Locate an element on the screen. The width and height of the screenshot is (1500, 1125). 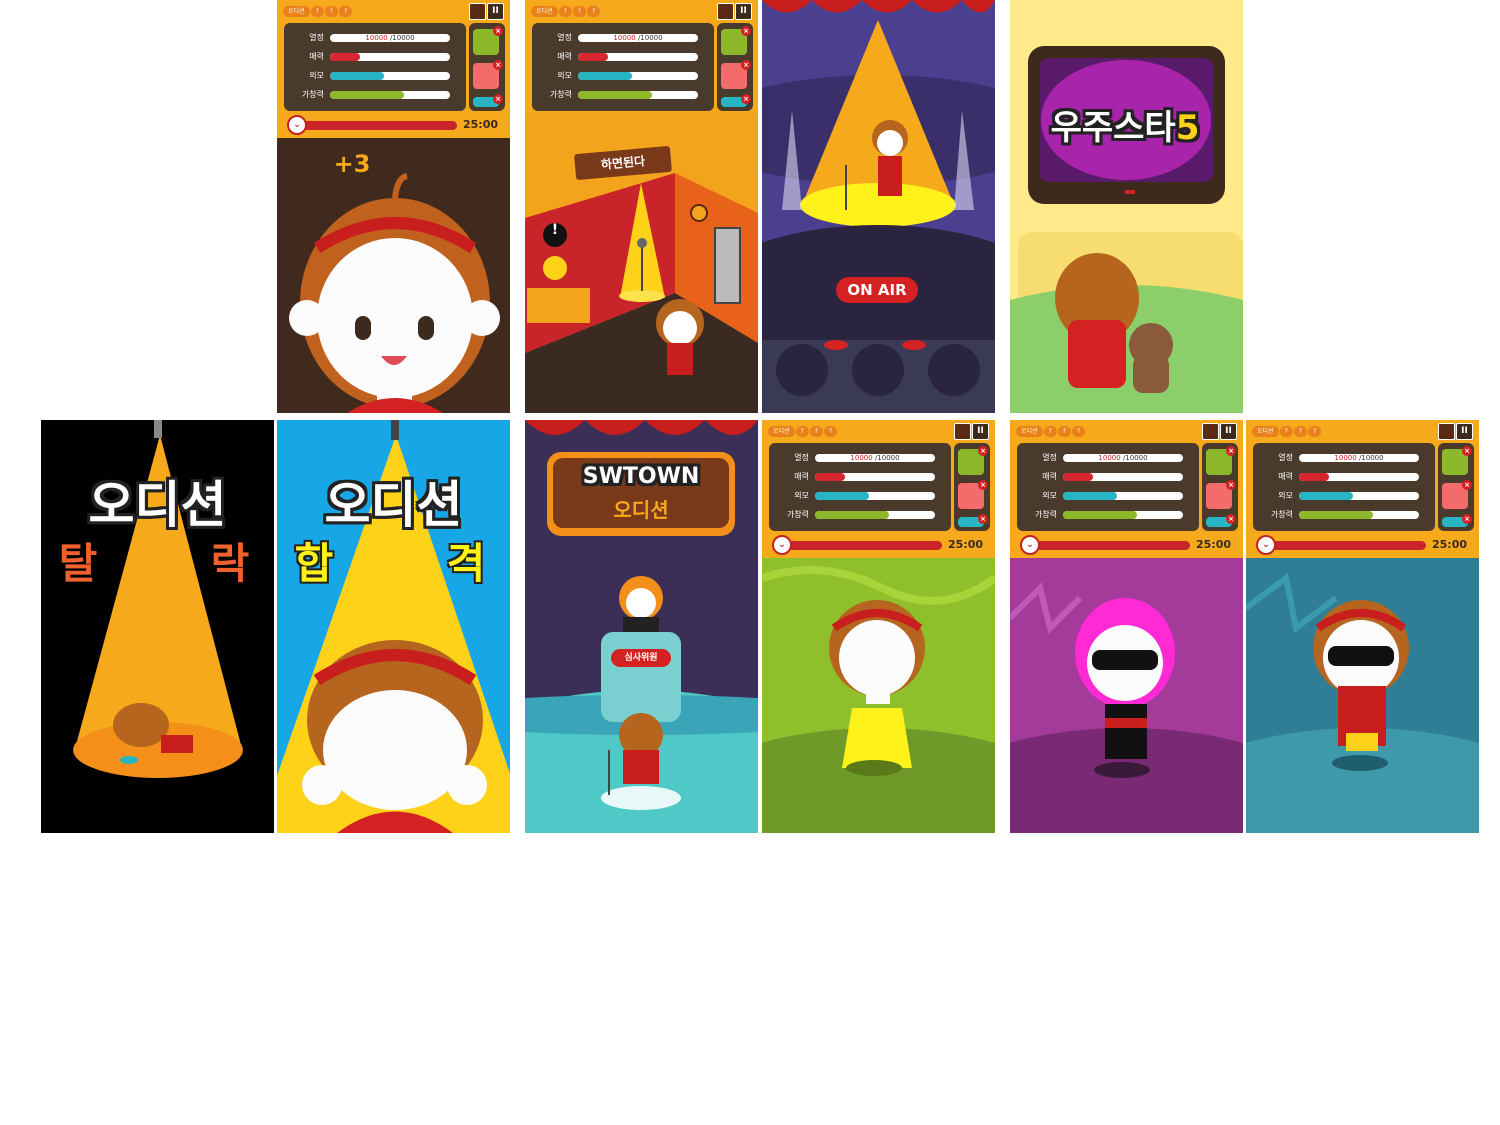
fail-title: 오디션 is located at coordinates (157, 505).